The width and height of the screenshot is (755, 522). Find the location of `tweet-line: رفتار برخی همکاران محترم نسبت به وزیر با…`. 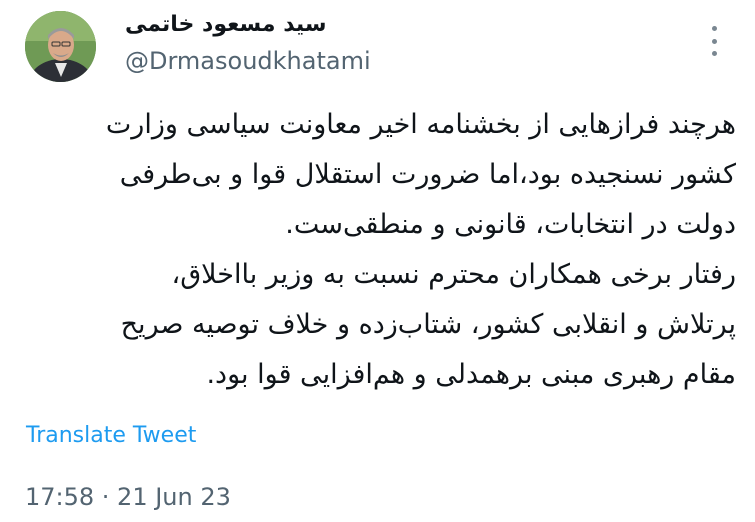

tweet-line: رفتار برخی همکاران محترم نسبت به وزیر با… is located at coordinates (454, 274).